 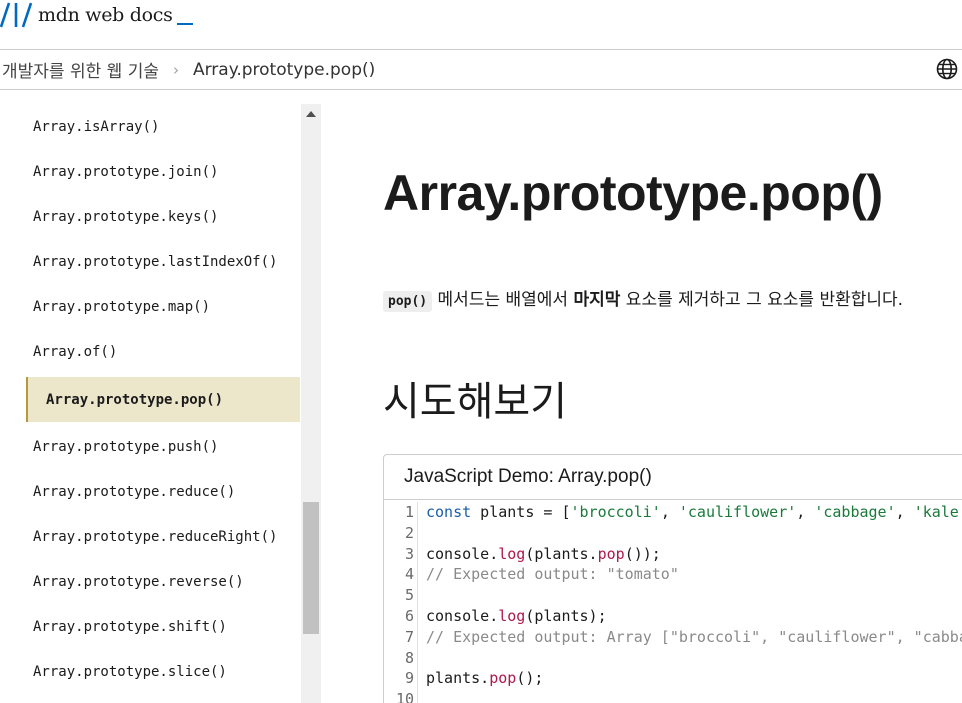 I want to click on sidebar-item: Array.prototype.map(), so click(x=160, y=306).